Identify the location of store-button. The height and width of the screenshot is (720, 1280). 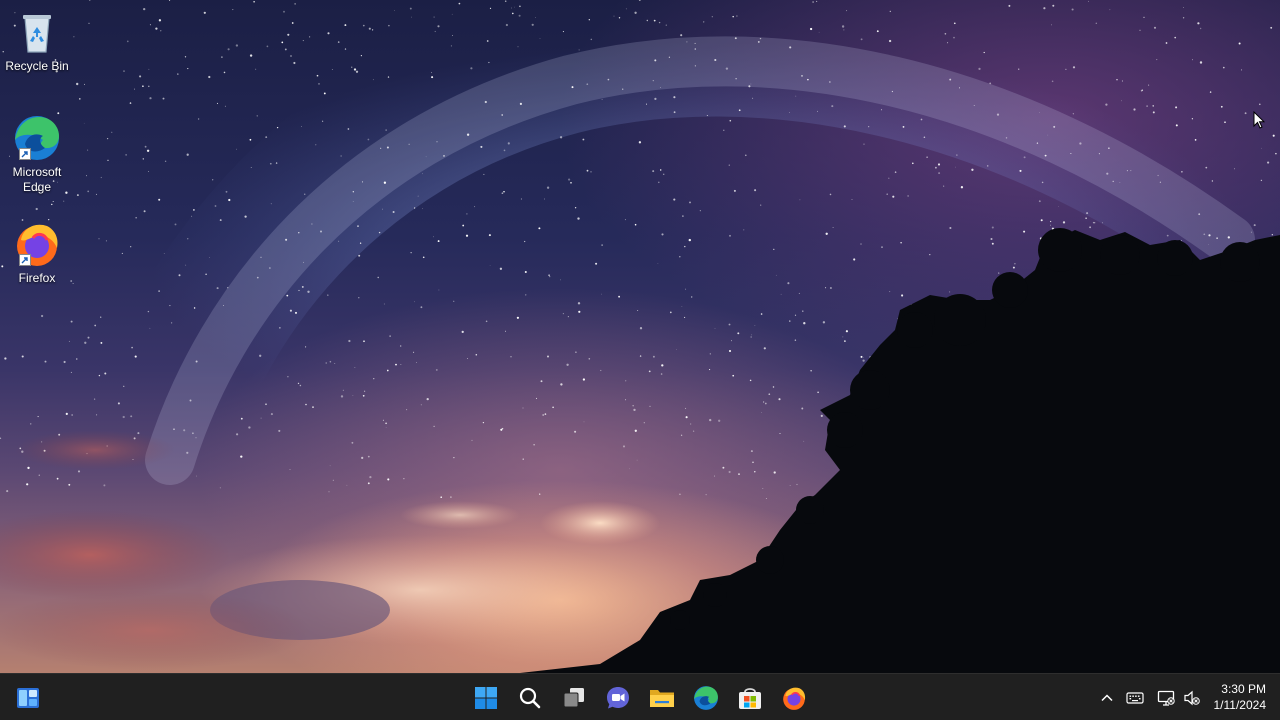
(750, 698).